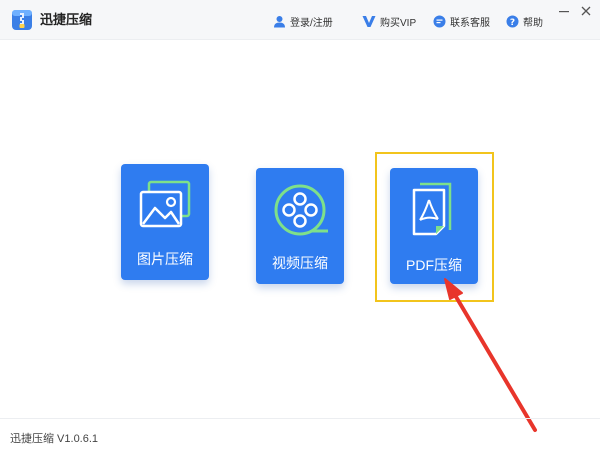  I want to click on pdf-compress-card: PDF压缩, so click(434, 226).